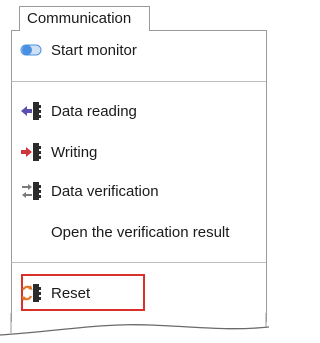 This screenshot has width=320, height=343. What do you see at coordinates (140, 232) in the screenshot?
I see `open-verification-result-label: Open the verification result` at bounding box center [140, 232].